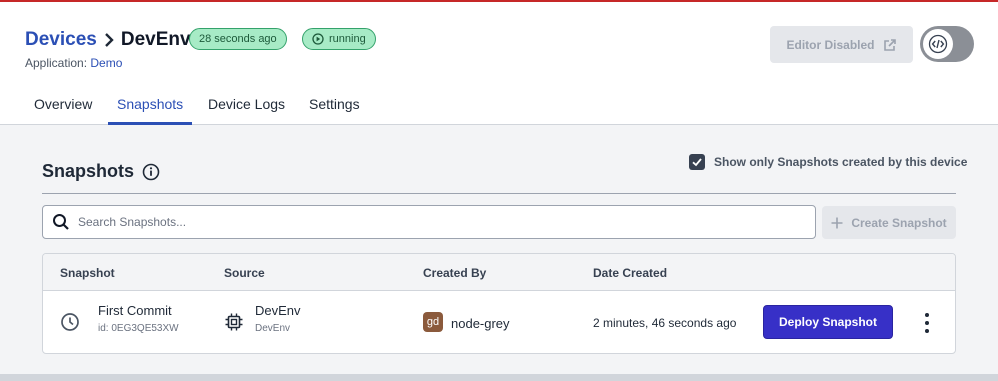  I want to click on tab-snapshots: Snapshots, so click(150, 110).